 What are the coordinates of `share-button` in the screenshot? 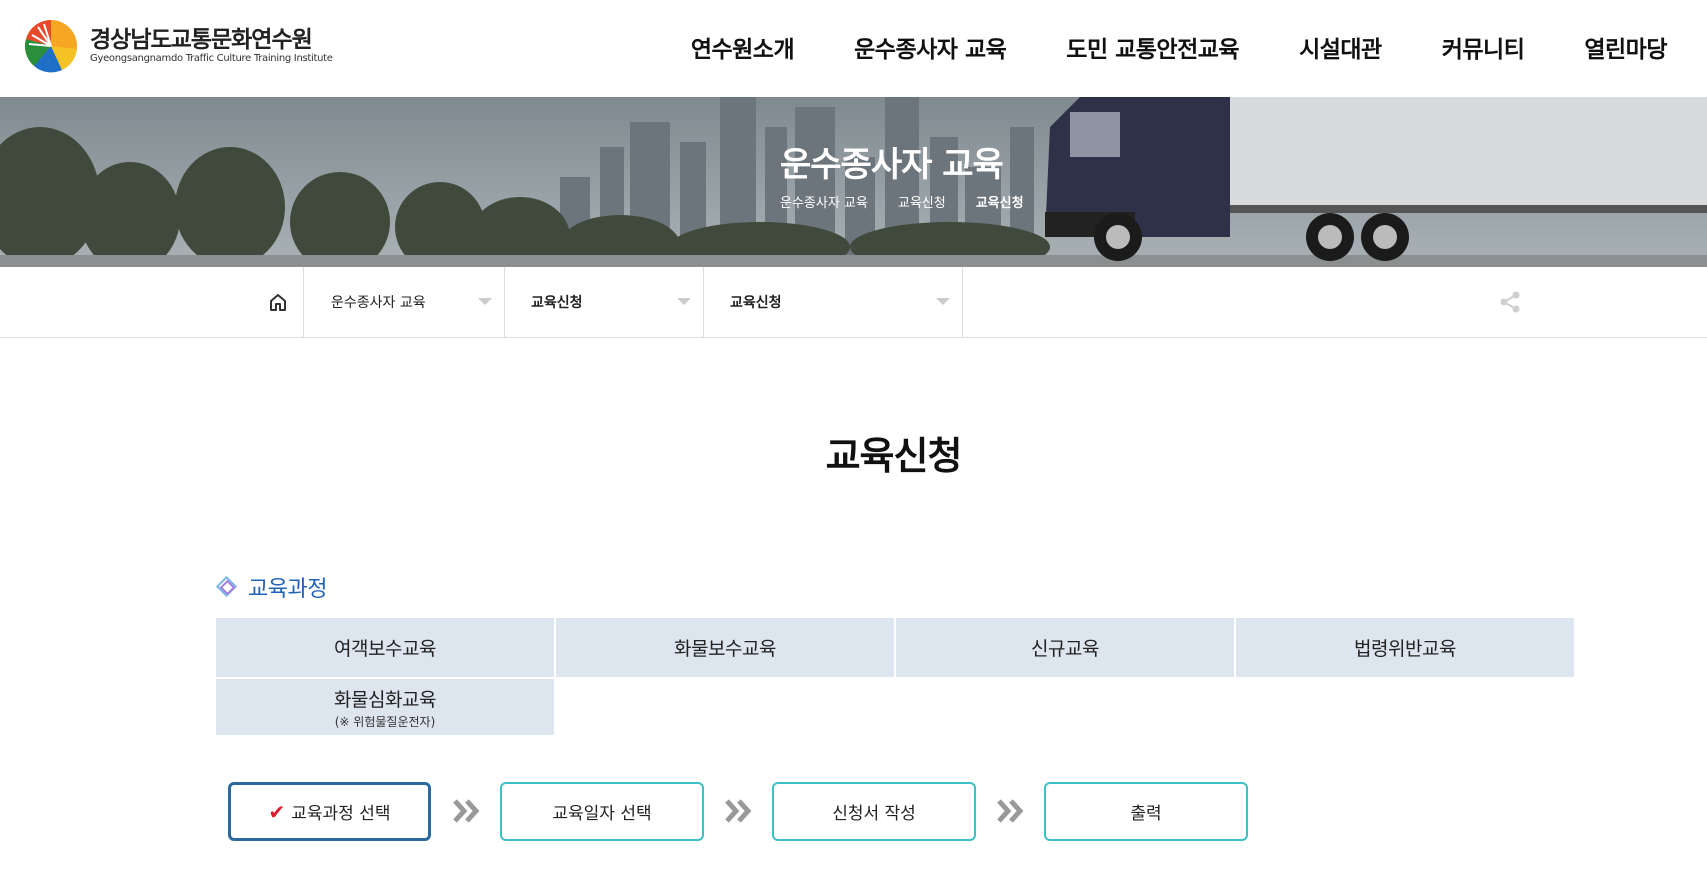 It's located at (1510, 302).